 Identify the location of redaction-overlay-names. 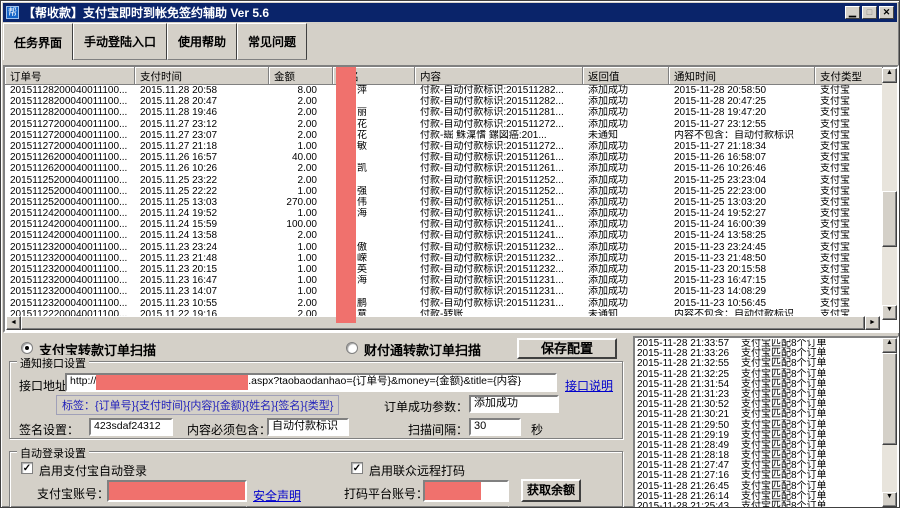
(346, 195).